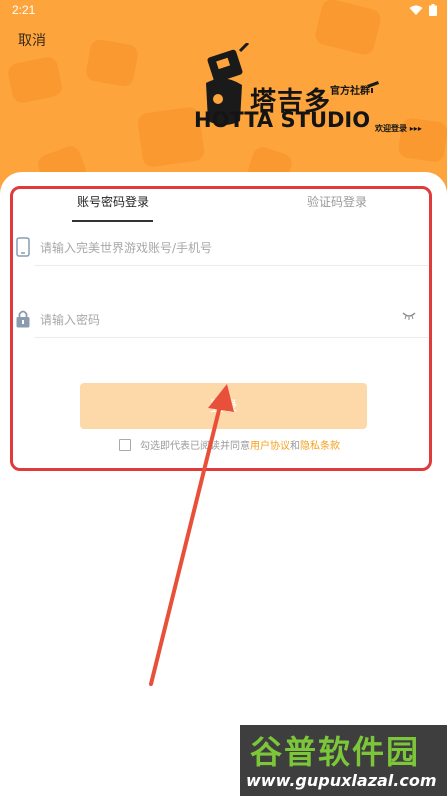 The image size is (447, 796). I want to click on logo-en-title: HOTTA STUDIO, so click(282, 120).